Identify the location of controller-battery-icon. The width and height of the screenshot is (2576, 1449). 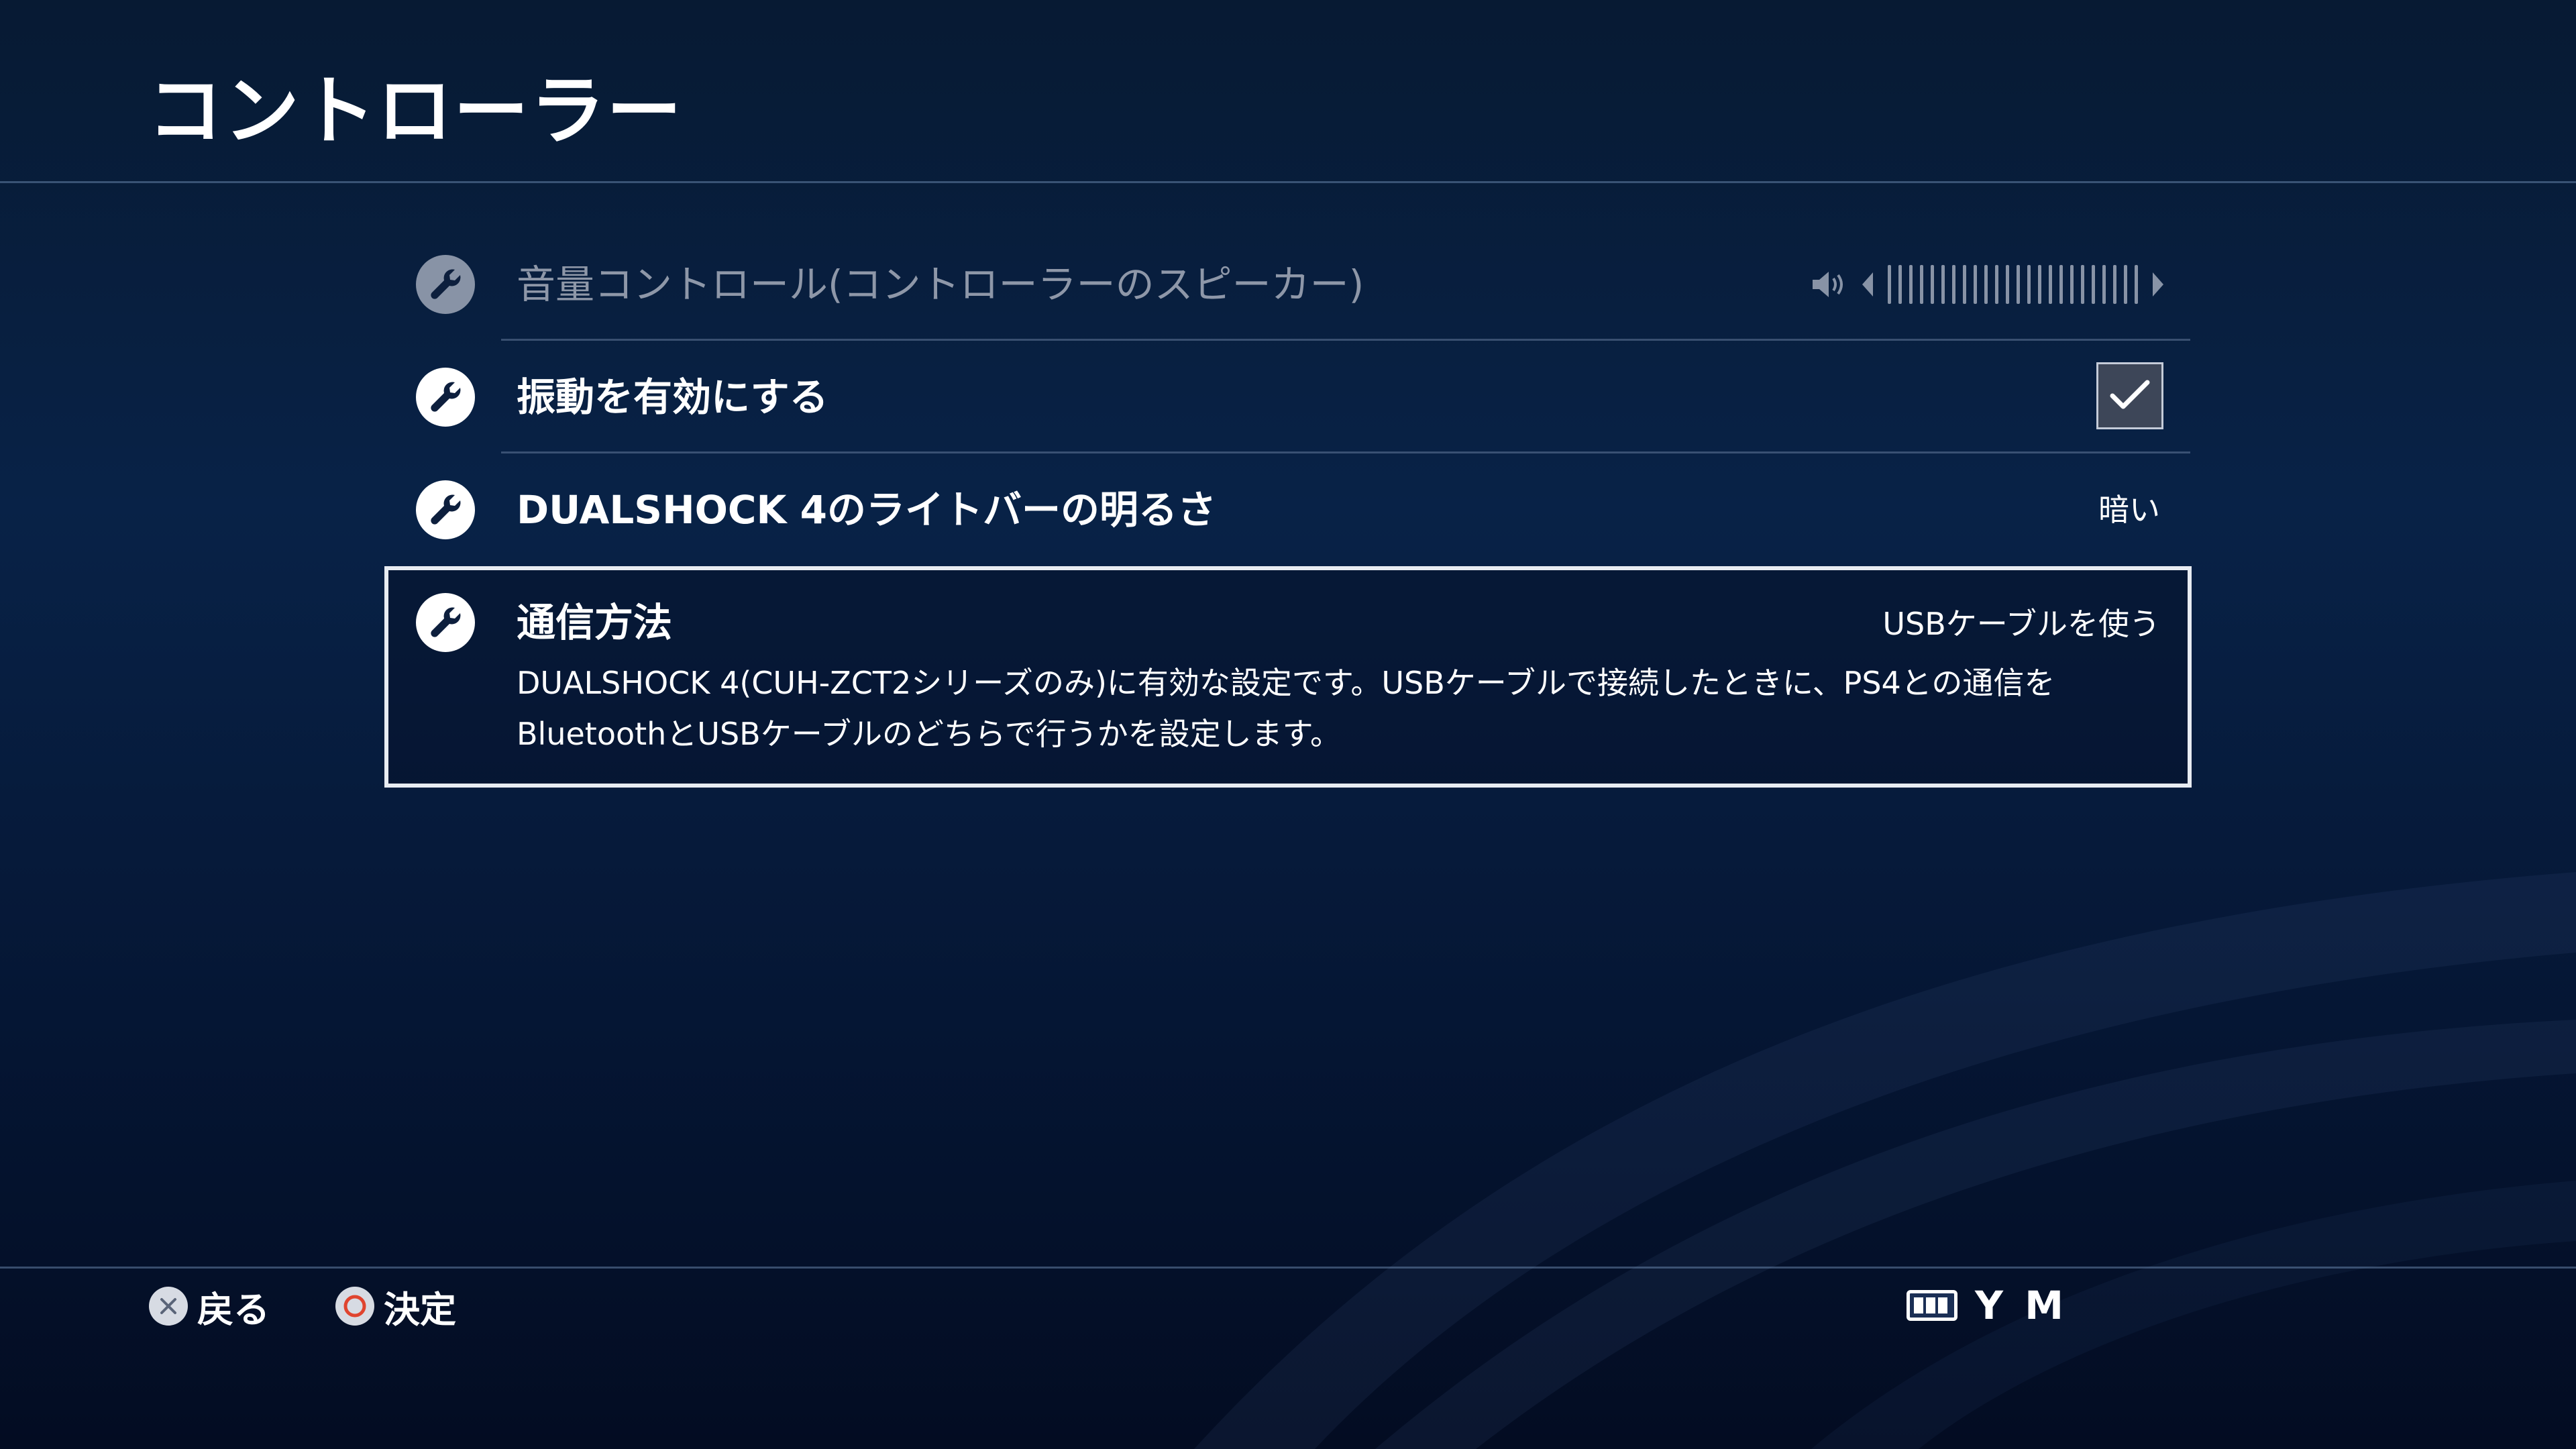
(1932, 1305).